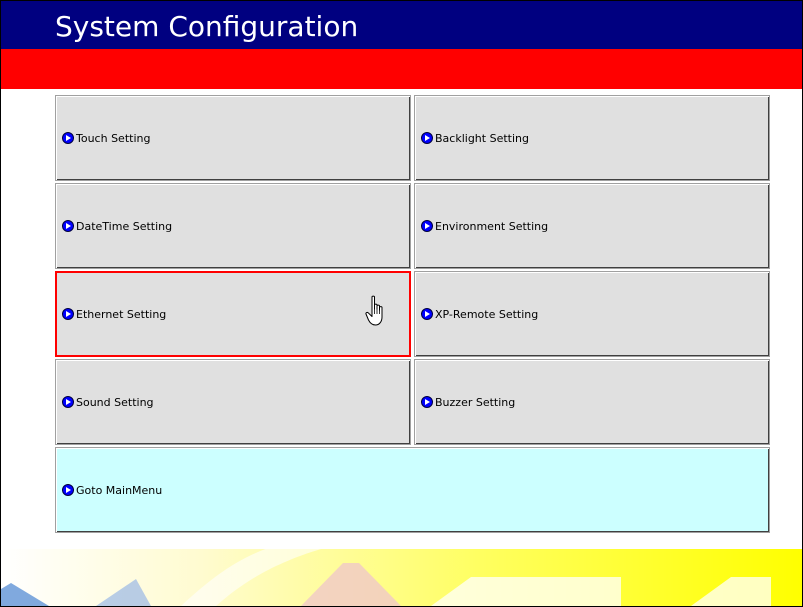  I want to click on ethernet-setting-button: Ethernet Setting, so click(233, 314).